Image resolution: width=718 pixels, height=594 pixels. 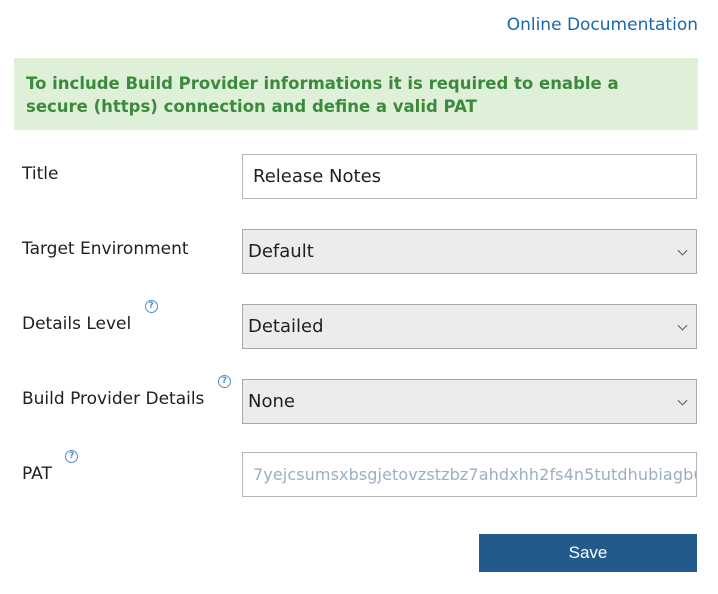 I want to click on build-provider-details-label-text: Build Provider Details, so click(x=113, y=399).